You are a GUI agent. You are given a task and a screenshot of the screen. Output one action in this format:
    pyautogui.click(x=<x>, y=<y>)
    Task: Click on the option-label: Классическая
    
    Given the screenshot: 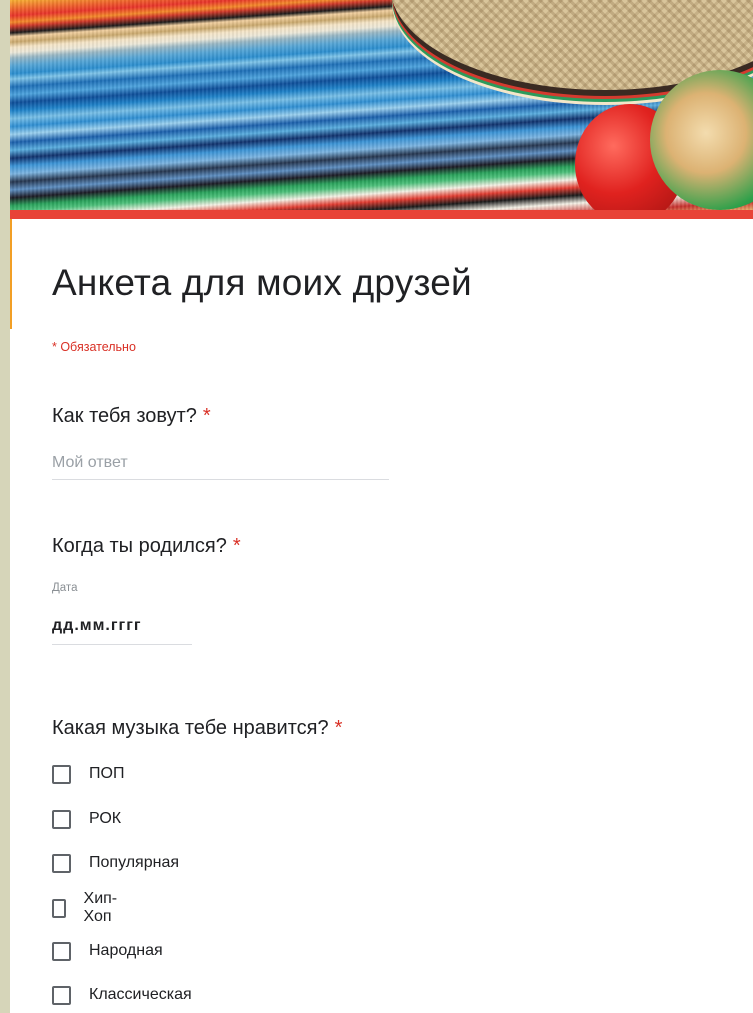 What is the action you would take?
    pyautogui.click(x=140, y=994)
    